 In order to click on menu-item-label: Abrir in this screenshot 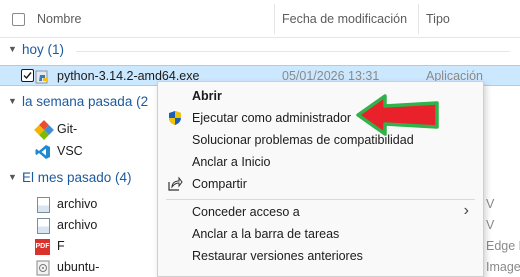, I will do `click(207, 96)`.